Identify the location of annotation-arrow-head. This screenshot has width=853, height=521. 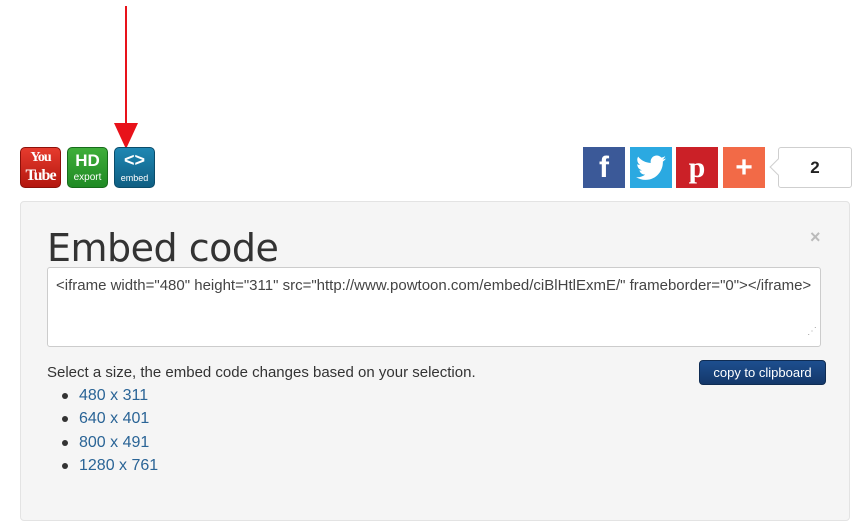
(126, 136).